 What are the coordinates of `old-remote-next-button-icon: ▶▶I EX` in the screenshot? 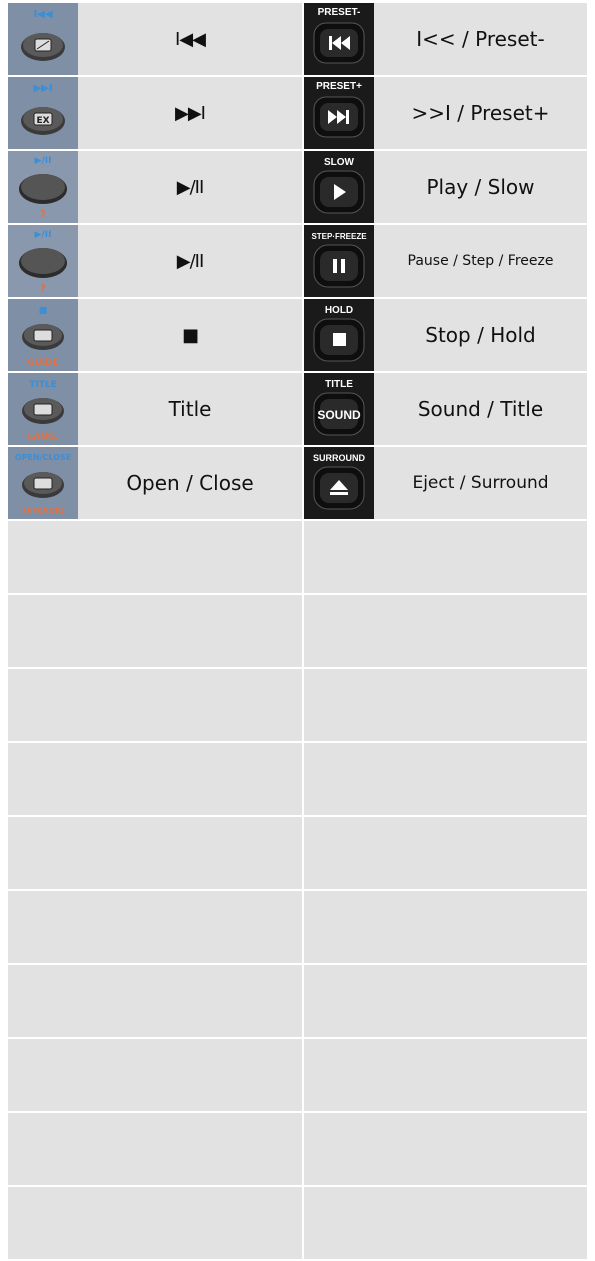 It's located at (43, 113).